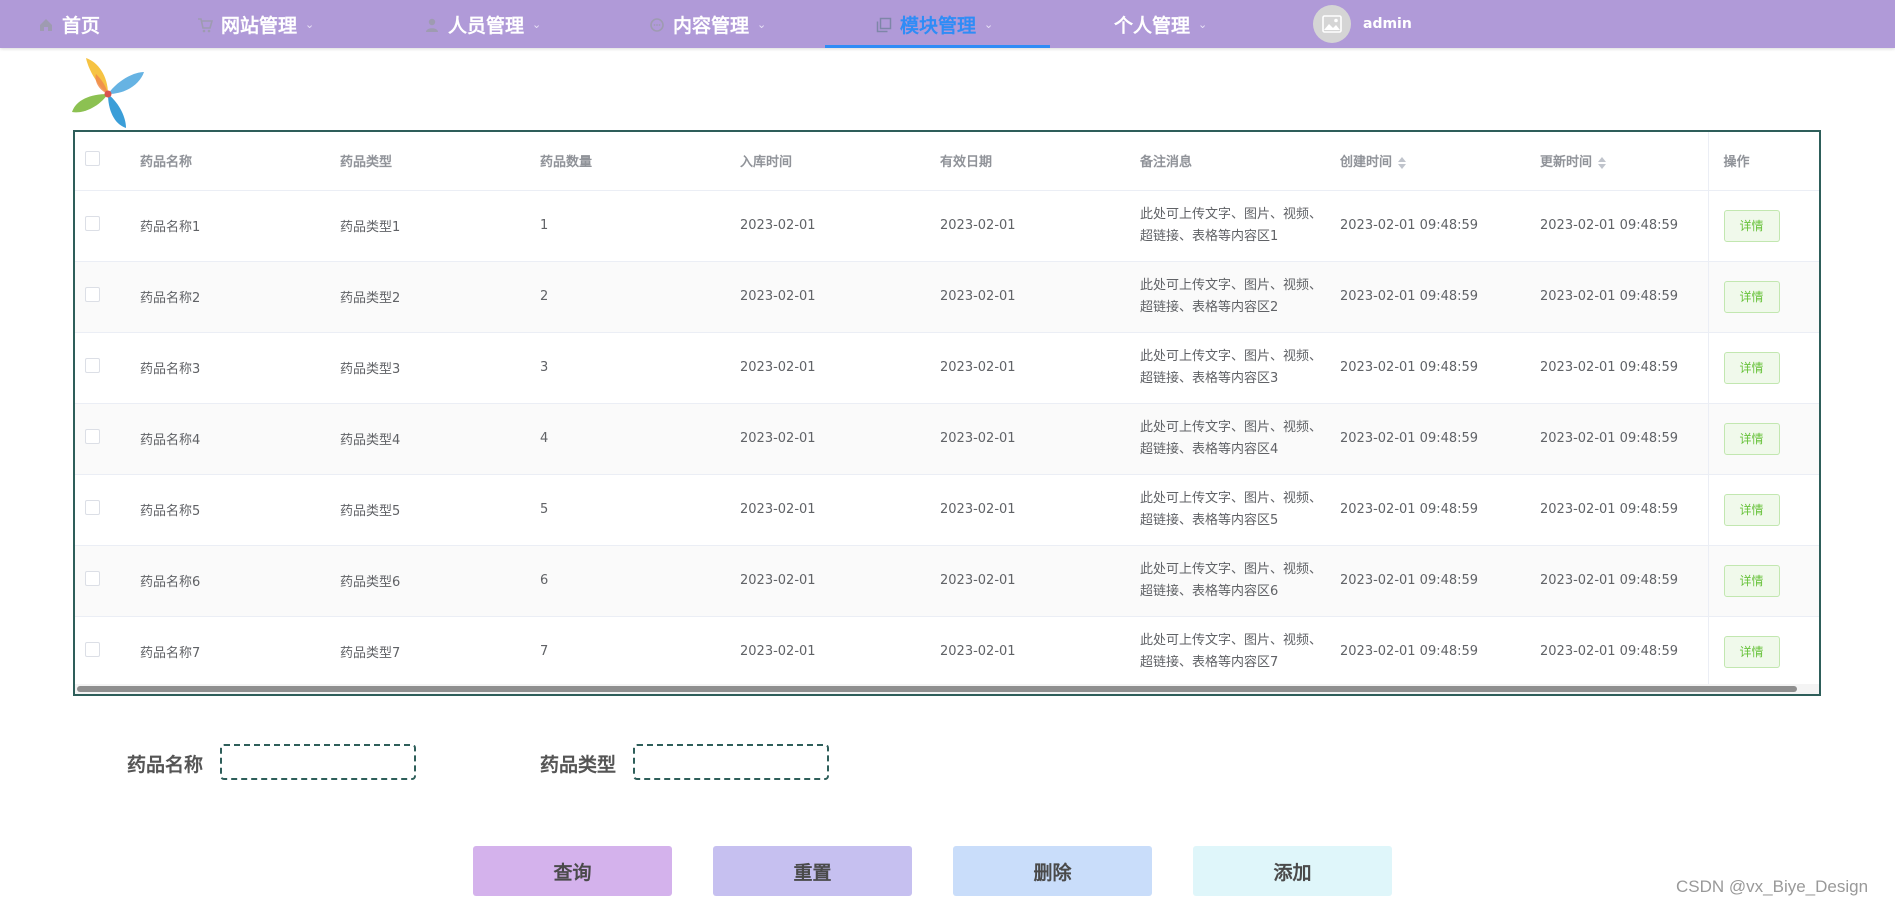 The image size is (1895, 909). I want to click on cell-name: 药品名称5, so click(170, 511).